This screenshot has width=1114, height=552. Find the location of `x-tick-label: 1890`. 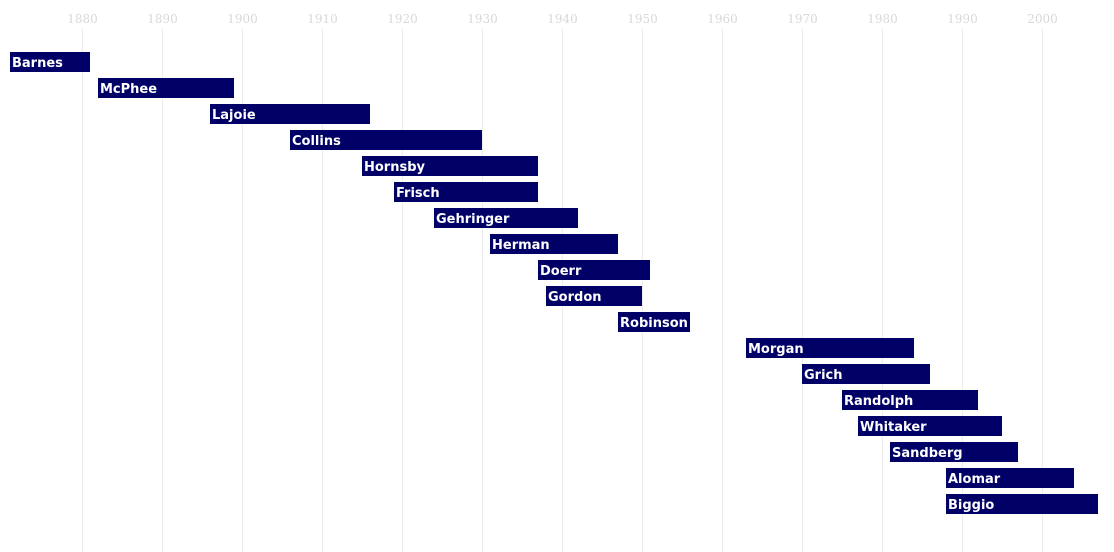

x-tick-label: 1890 is located at coordinates (162, 19).